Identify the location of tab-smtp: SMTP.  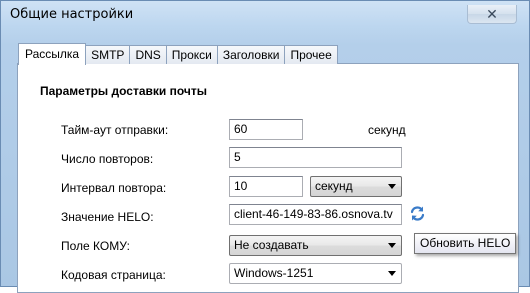
(108, 54).